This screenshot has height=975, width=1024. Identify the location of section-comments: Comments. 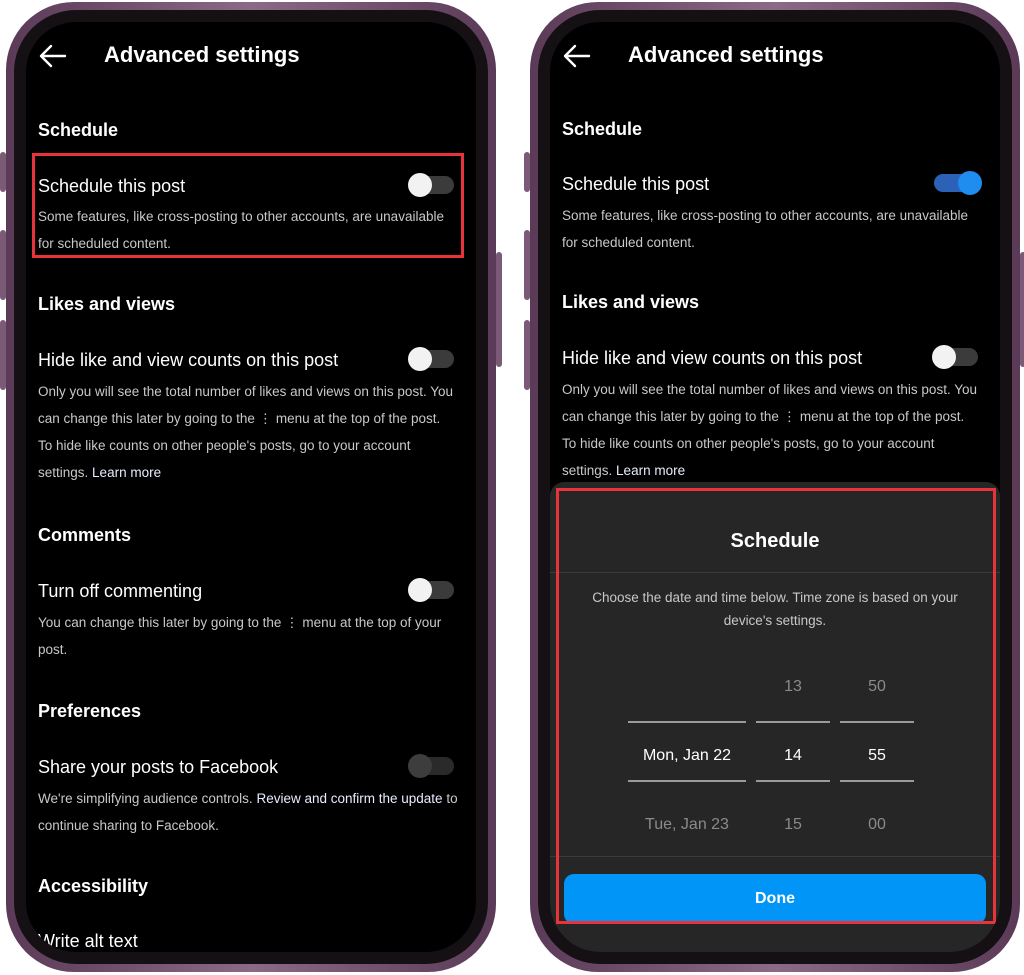
(85, 535).